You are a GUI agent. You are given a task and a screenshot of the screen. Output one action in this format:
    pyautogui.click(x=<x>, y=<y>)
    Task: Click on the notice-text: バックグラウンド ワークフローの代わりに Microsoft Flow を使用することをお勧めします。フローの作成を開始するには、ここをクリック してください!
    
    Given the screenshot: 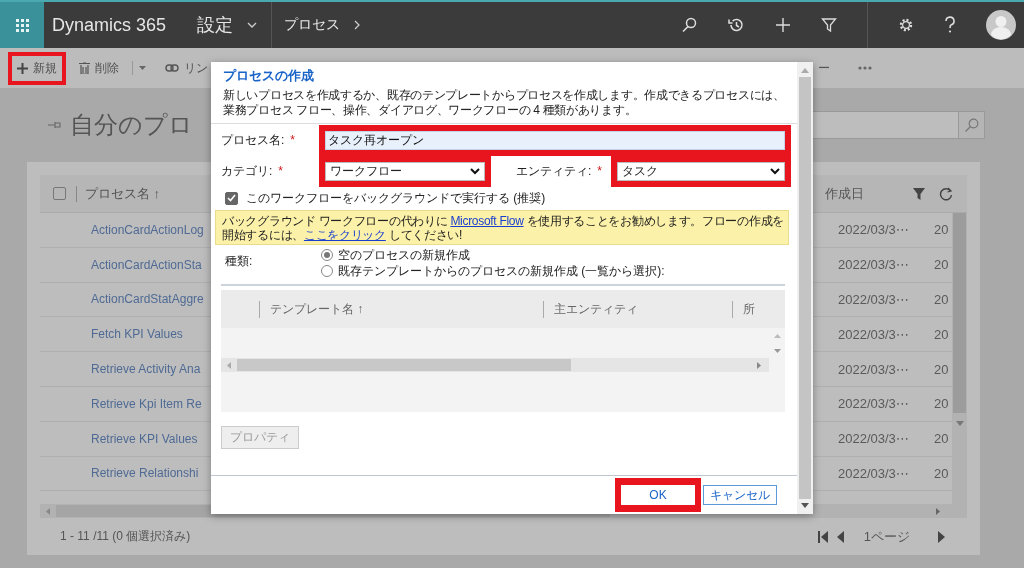 What is the action you would take?
    pyautogui.click(x=503, y=228)
    